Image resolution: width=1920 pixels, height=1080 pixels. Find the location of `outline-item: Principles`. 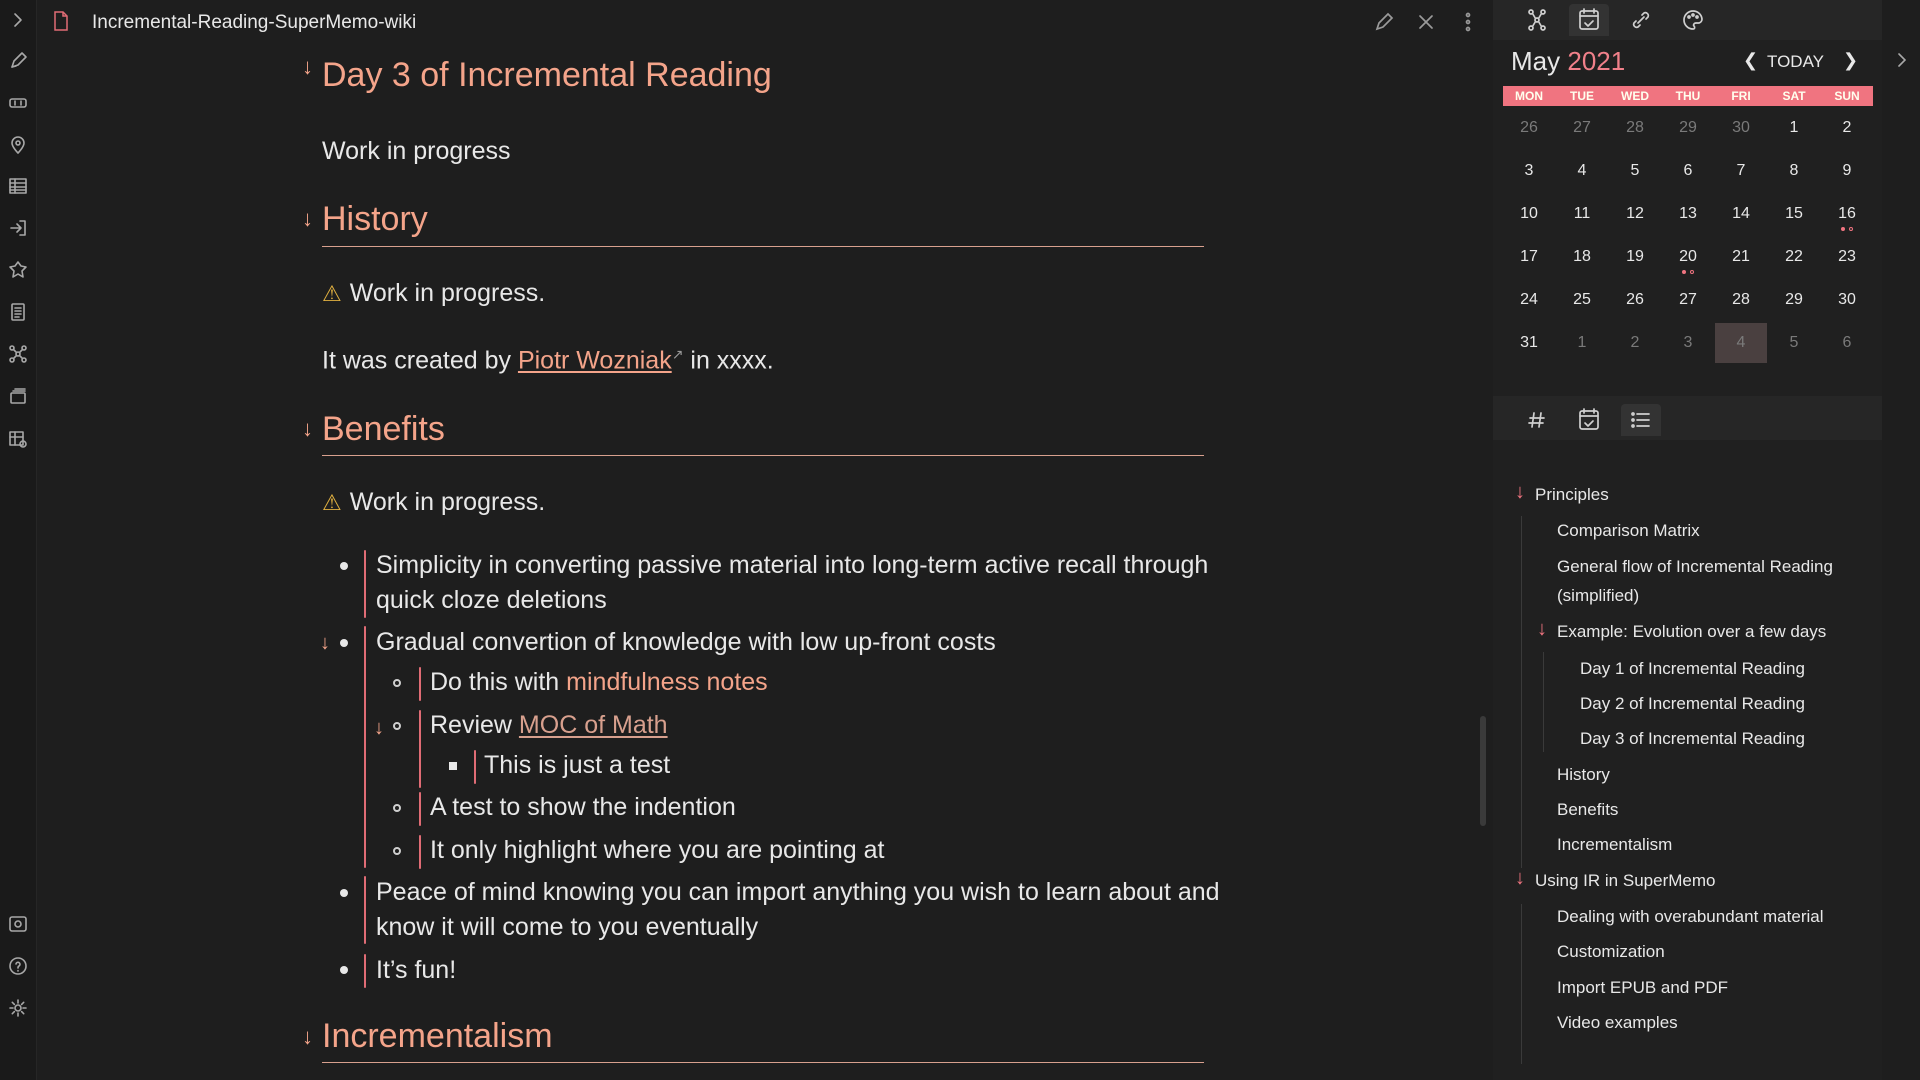

outline-item: Principles is located at coordinates (1572, 495).